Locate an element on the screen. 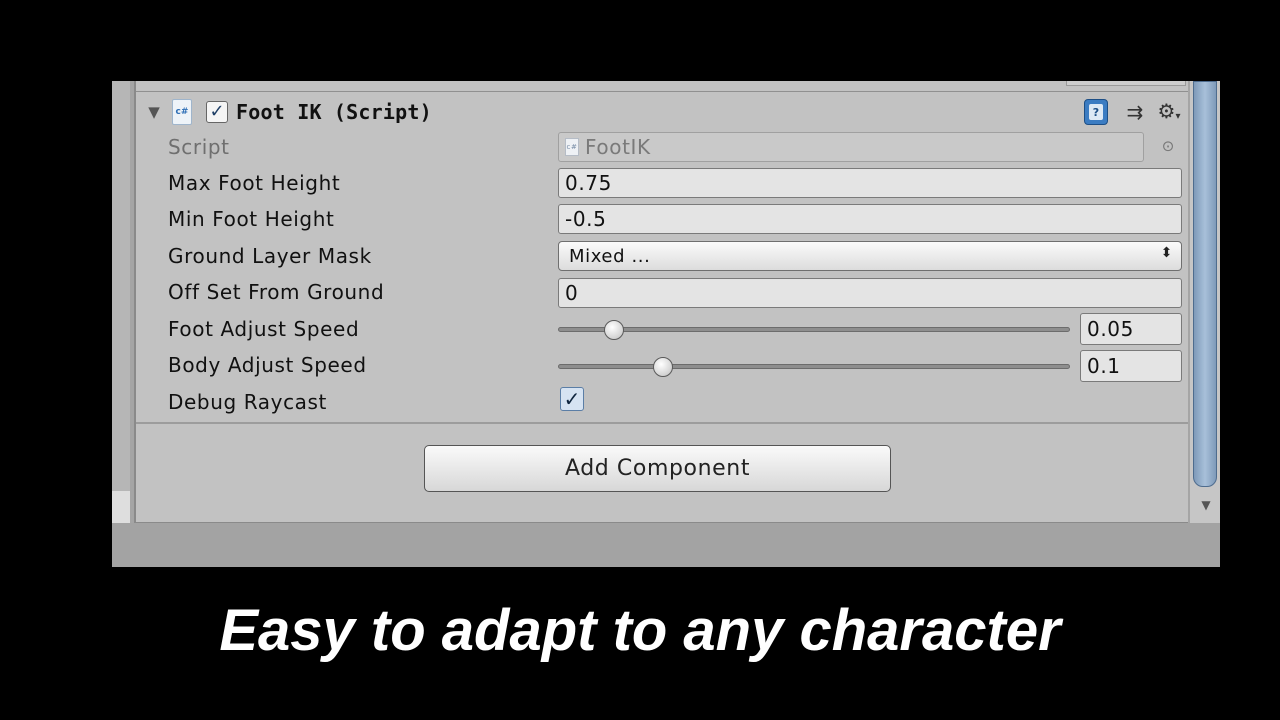 This screenshot has height=720, width=1280. foot-adjust-speed-slider-track is located at coordinates (814, 329).